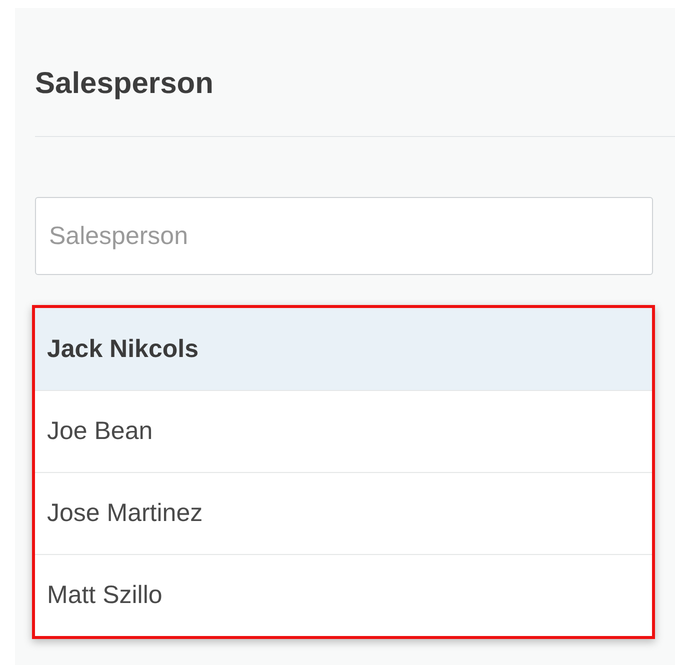  I want to click on list-item: Jose Martinez, so click(343, 513).